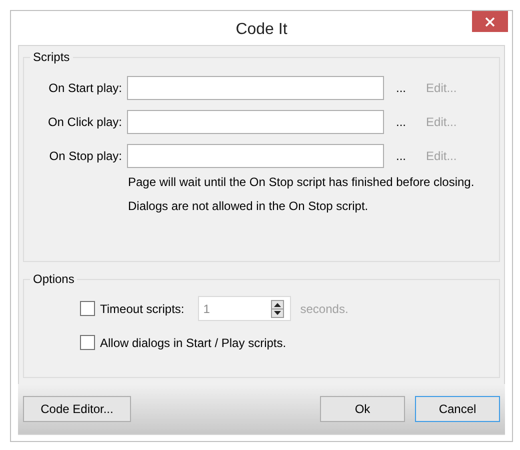 The image size is (520, 450). I want to click on checkbox-label: Timeout scripts:, so click(142, 309).